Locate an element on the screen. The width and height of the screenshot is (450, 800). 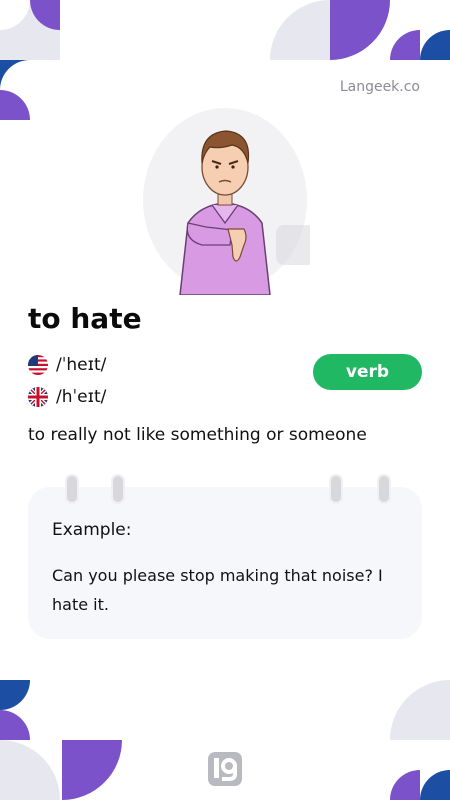
brand-label: Langeek.co is located at coordinates (379, 87).